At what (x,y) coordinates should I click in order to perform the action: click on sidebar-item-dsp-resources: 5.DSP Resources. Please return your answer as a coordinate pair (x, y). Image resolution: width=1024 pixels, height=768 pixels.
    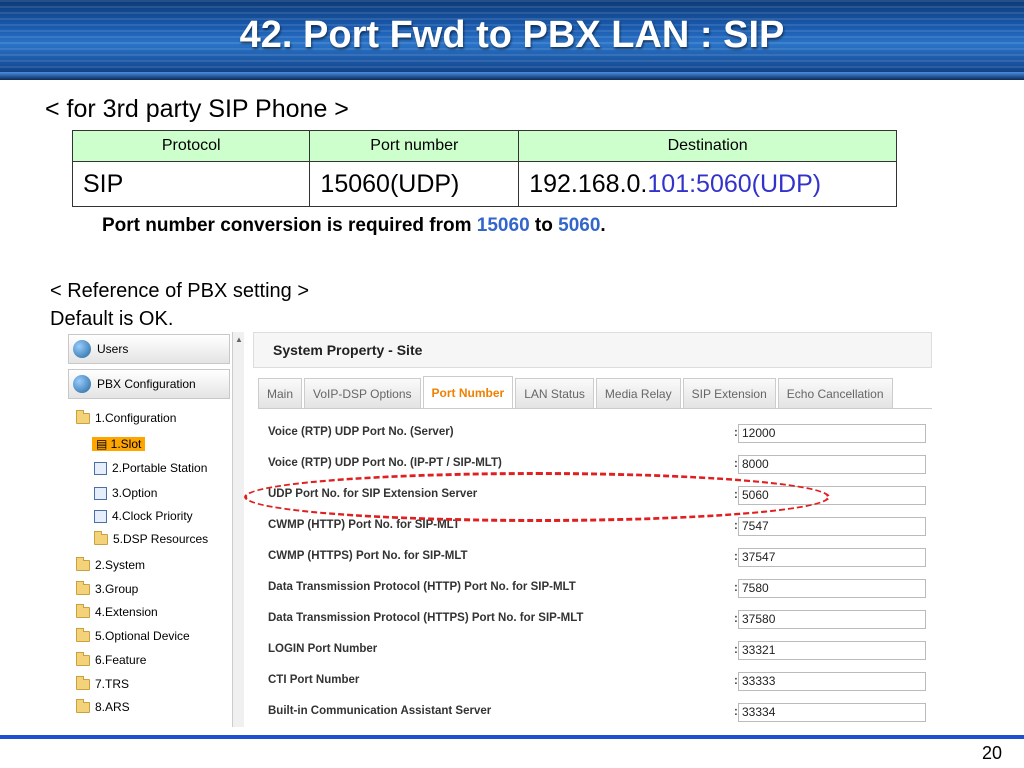
    Looking at the image, I should click on (151, 539).